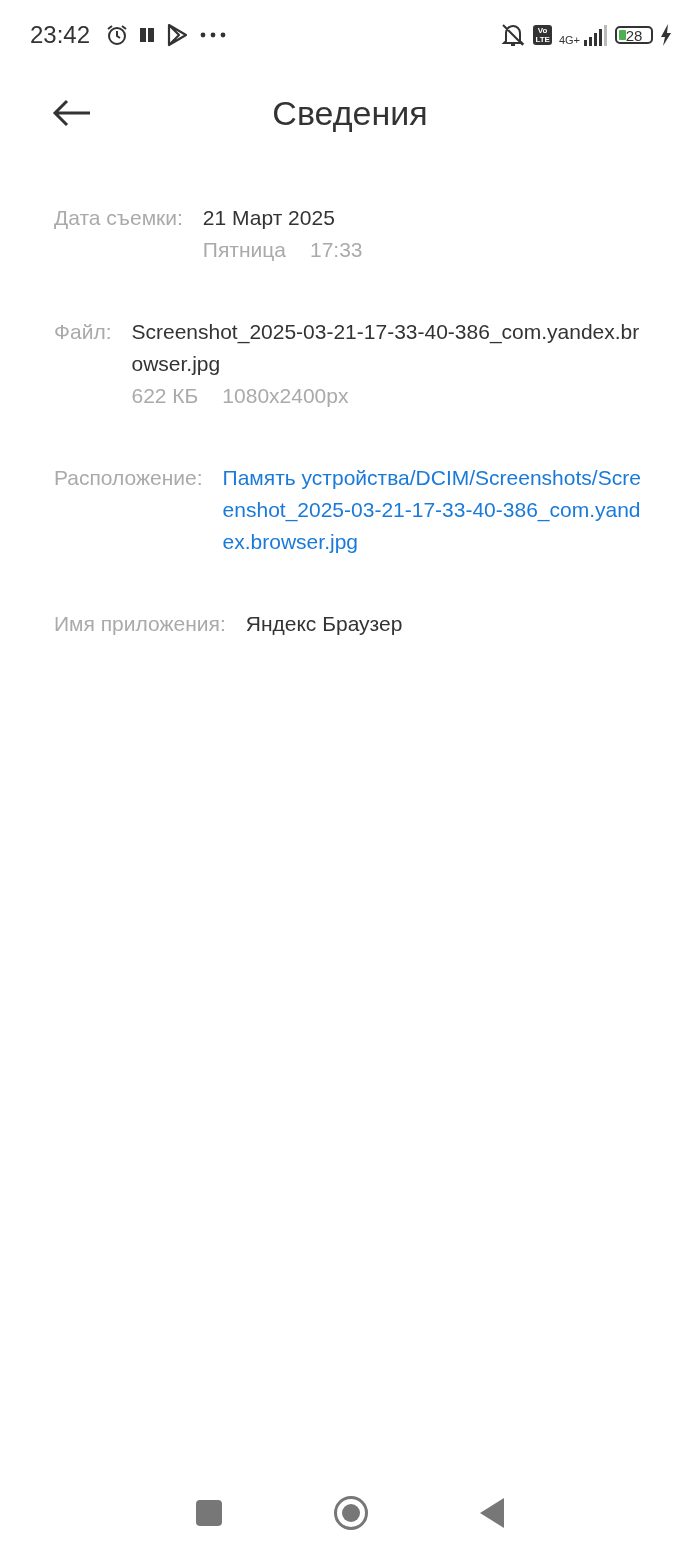 This screenshot has height=1556, width=700. What do you see at coordinates (177, 35) in the screenshot?
I see `play-triangle-icon` at bounding box center [177, 35].